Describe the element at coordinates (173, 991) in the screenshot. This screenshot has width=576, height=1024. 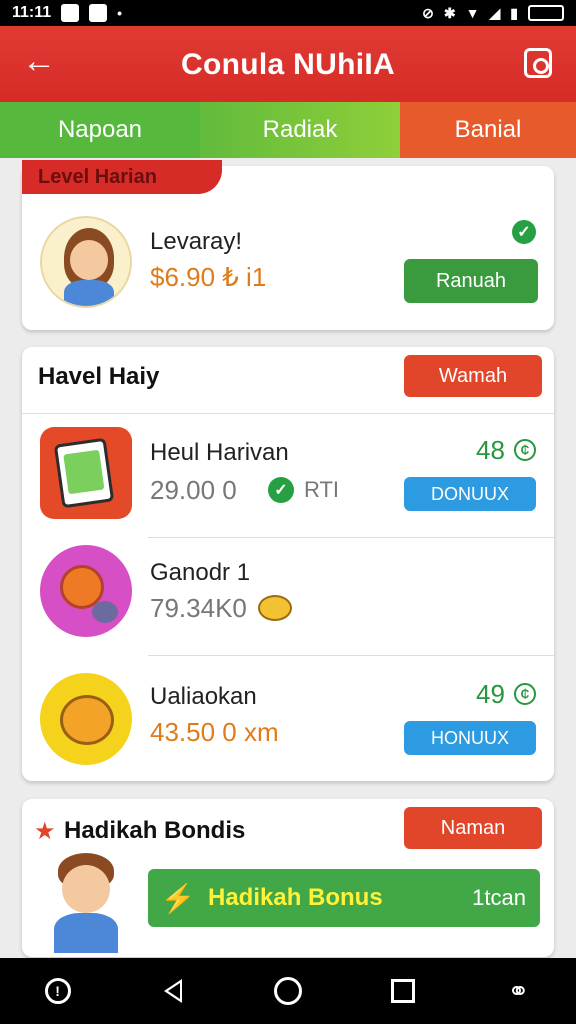
I see `back-icon` at that location.